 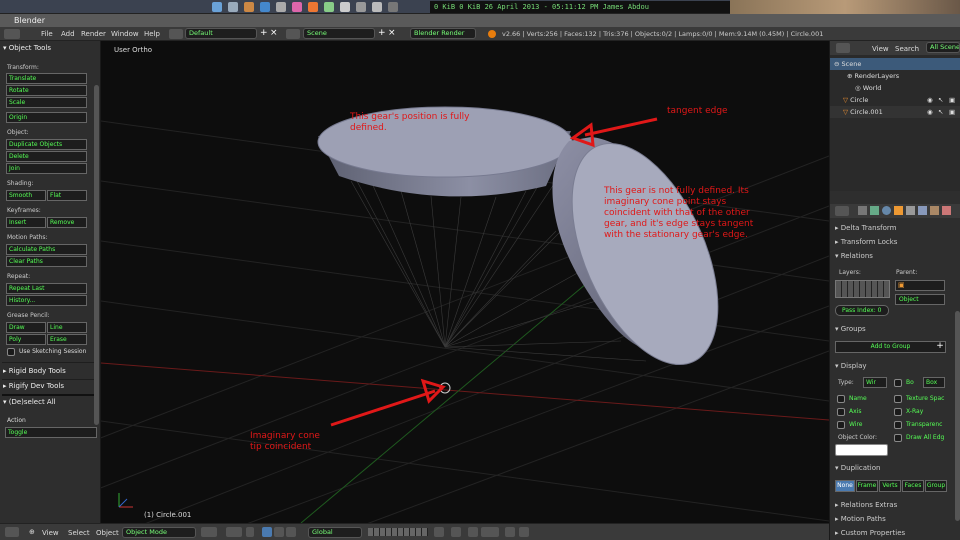 What do you see at coordinates (862, 289) in the screenshot?
I see `layers-grid` at bounding box center [862, 289].